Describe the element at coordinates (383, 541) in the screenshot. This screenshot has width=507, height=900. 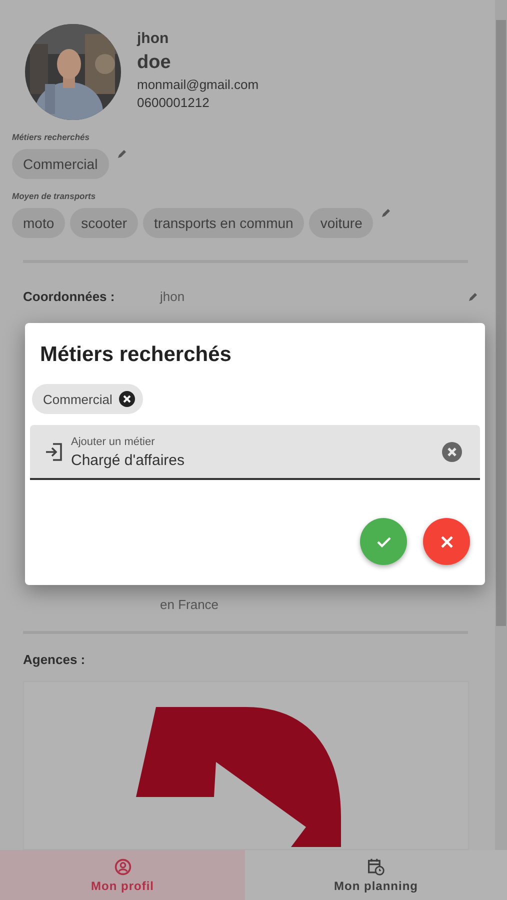
I see `confirm-button` at that location.